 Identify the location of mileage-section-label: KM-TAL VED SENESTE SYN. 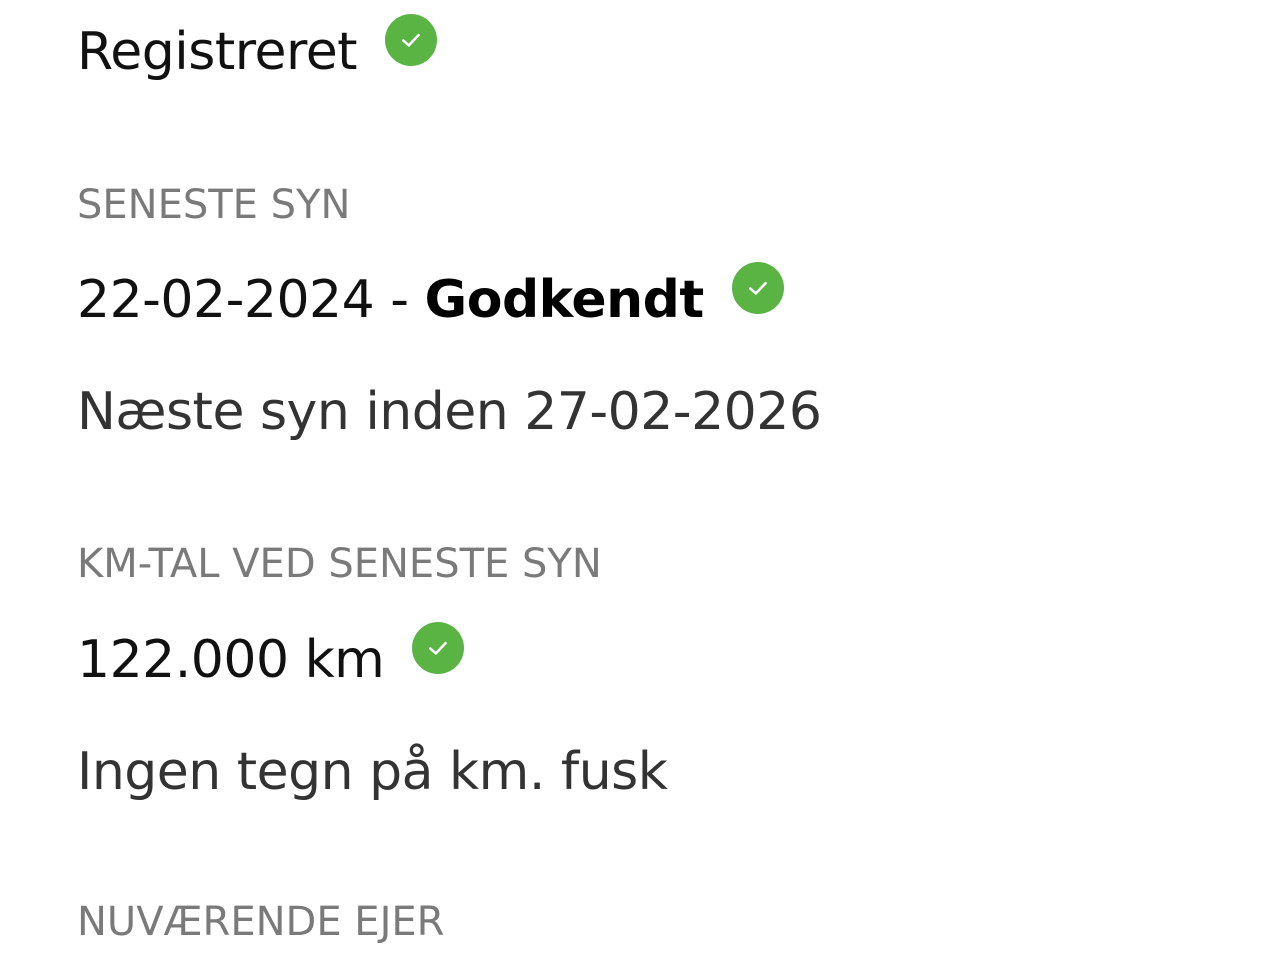
(339, 564).